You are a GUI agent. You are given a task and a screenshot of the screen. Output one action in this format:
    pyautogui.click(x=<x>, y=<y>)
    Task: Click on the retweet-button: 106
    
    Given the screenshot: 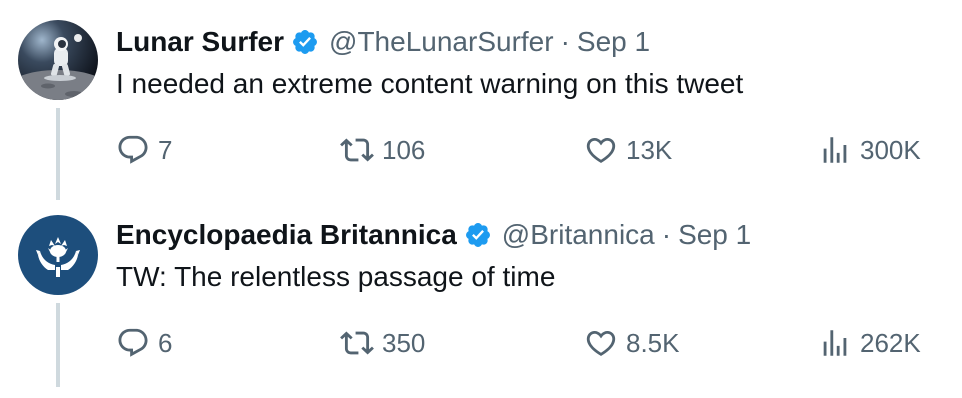 What is the action you would take?
    pyautogui.click(x=382, y=150)
    